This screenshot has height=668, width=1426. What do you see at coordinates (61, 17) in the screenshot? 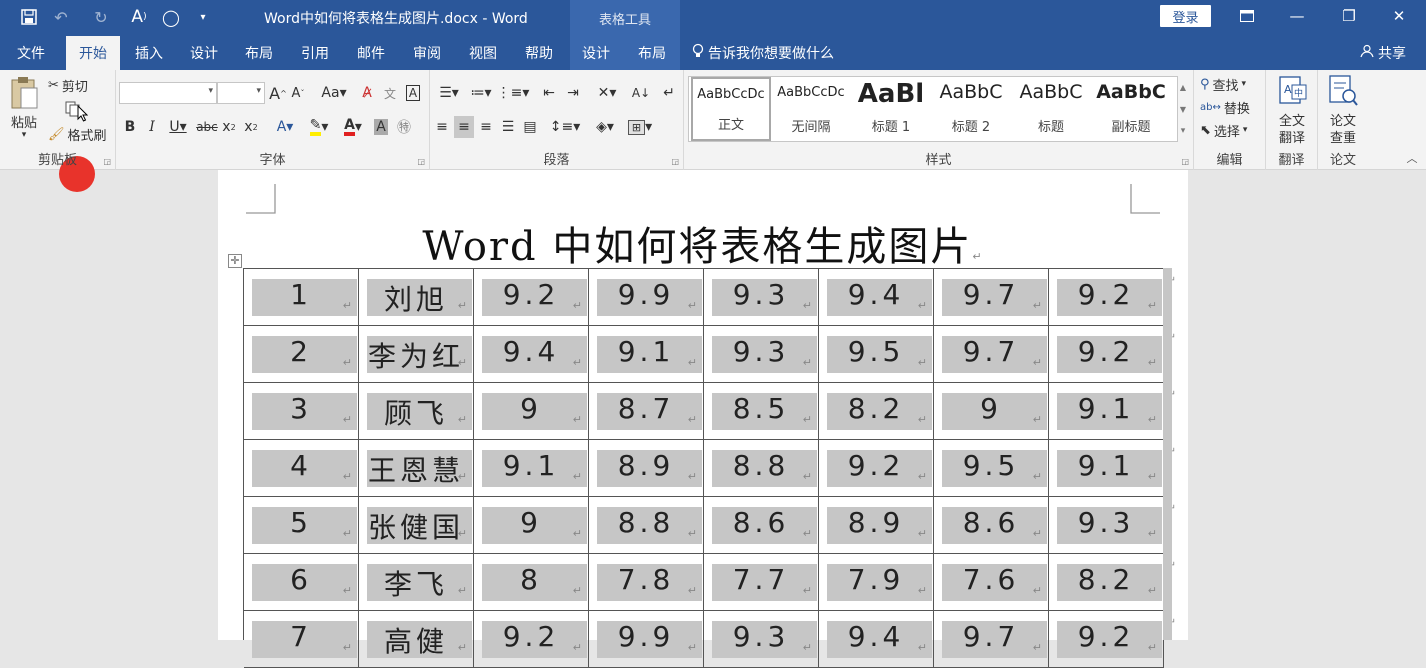
I see `undo-icon: ↶` at bounding box center [61, 17].